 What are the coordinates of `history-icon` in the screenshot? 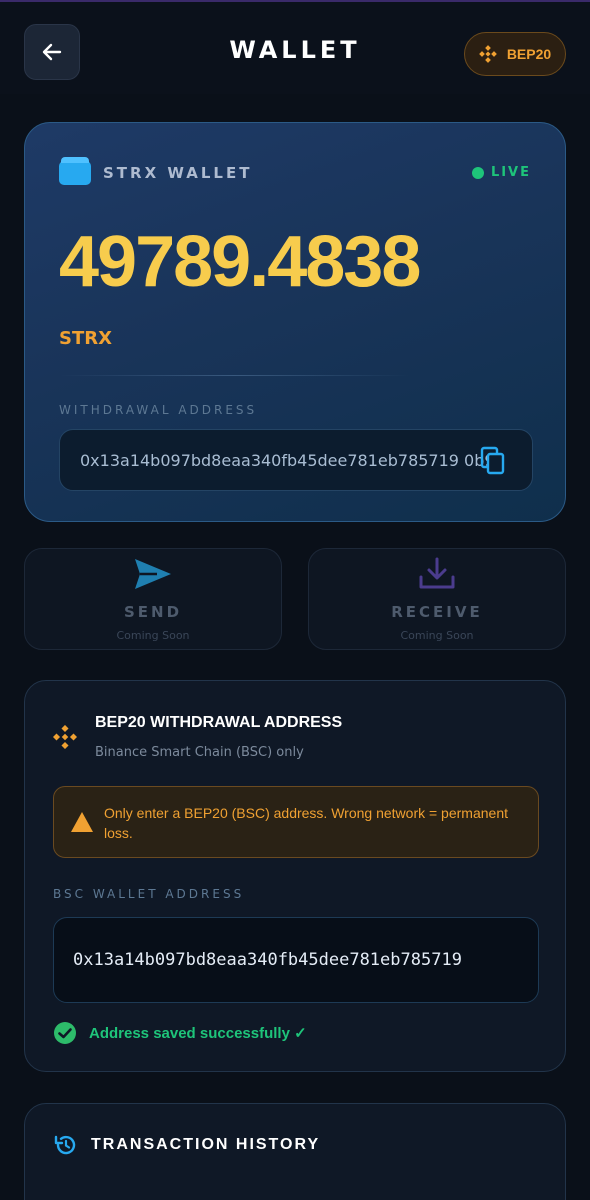 It's located at (65, 1145).